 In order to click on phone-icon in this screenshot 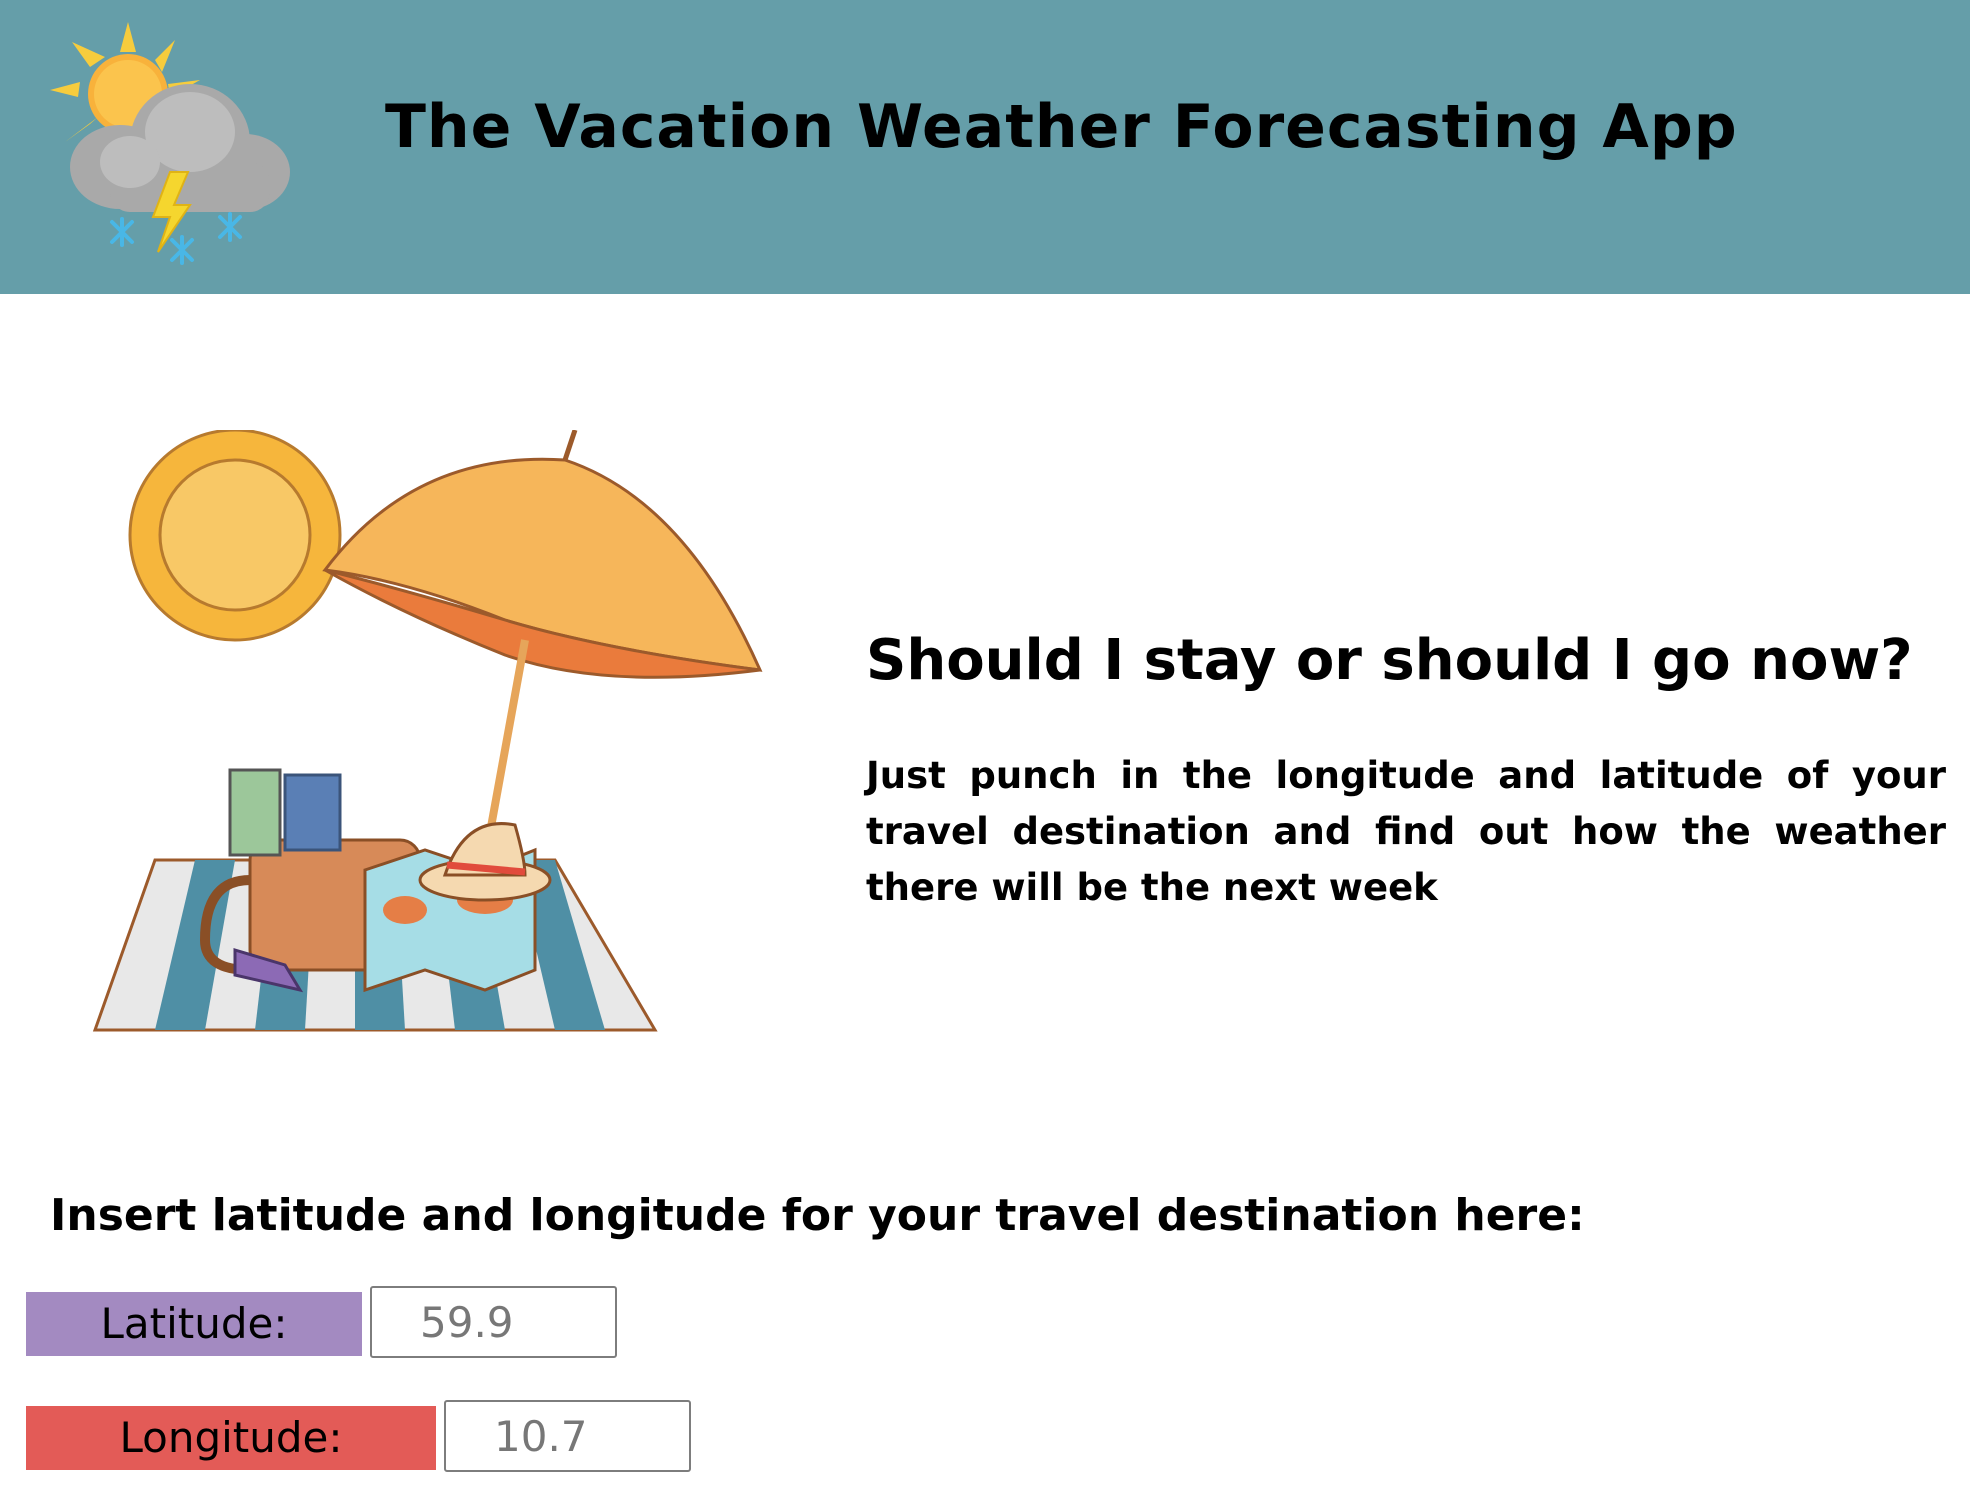, I will do `click(255, 812)`.